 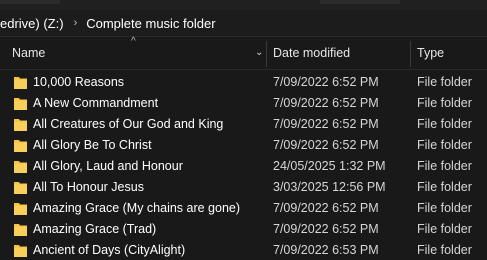 What do you see at coordinates (29, 53) in the screenshot?
I see `column-header-name-label: Name` at bounding box center [29, 53].